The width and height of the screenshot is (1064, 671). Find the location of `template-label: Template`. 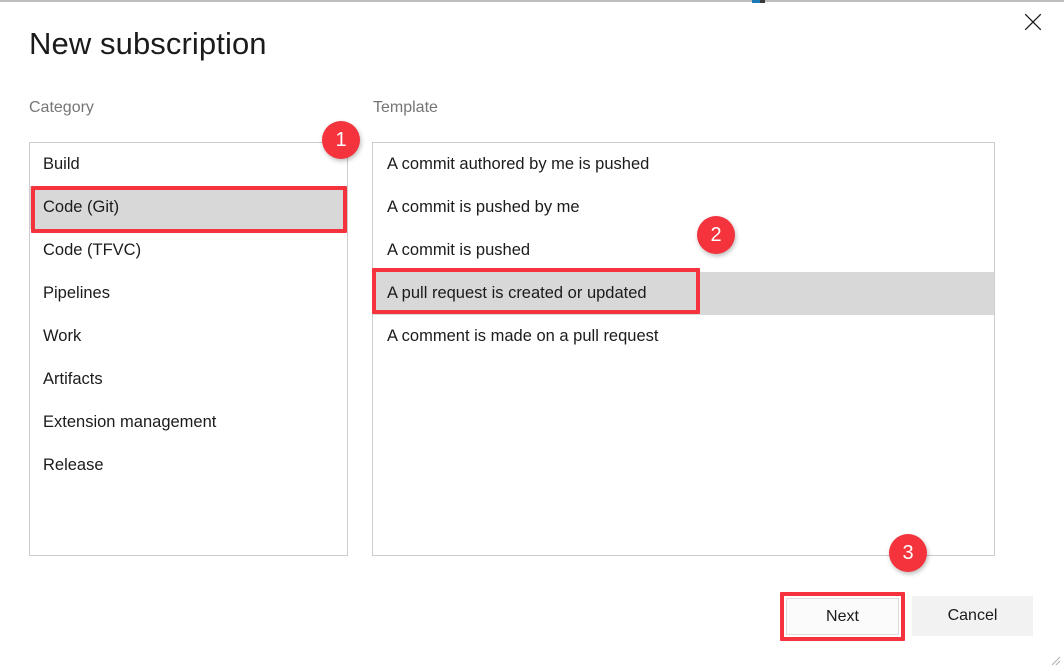

template-label: Template is located at coordinates (405, 107).